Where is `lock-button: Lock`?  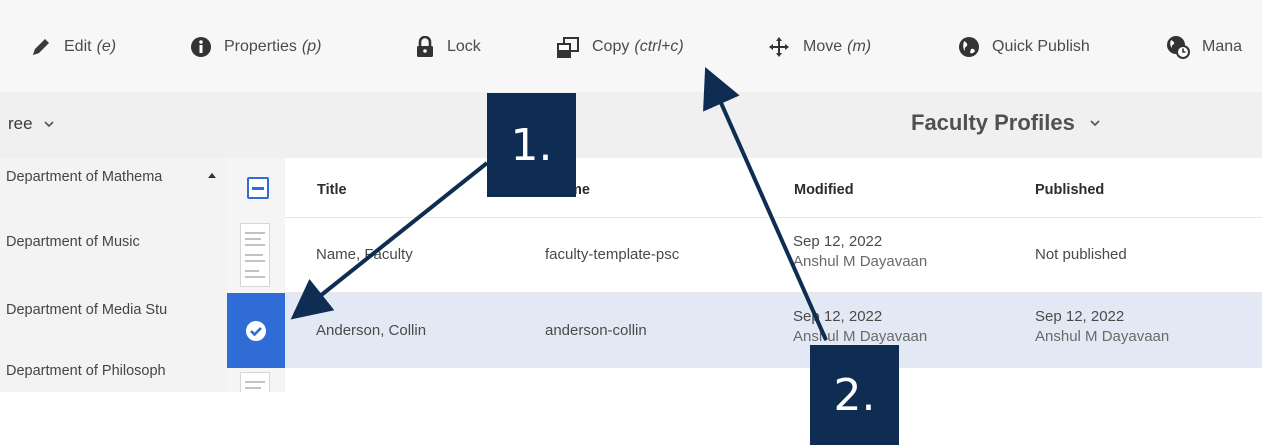
lock-button: Lock is located at coordinates (448, 47).